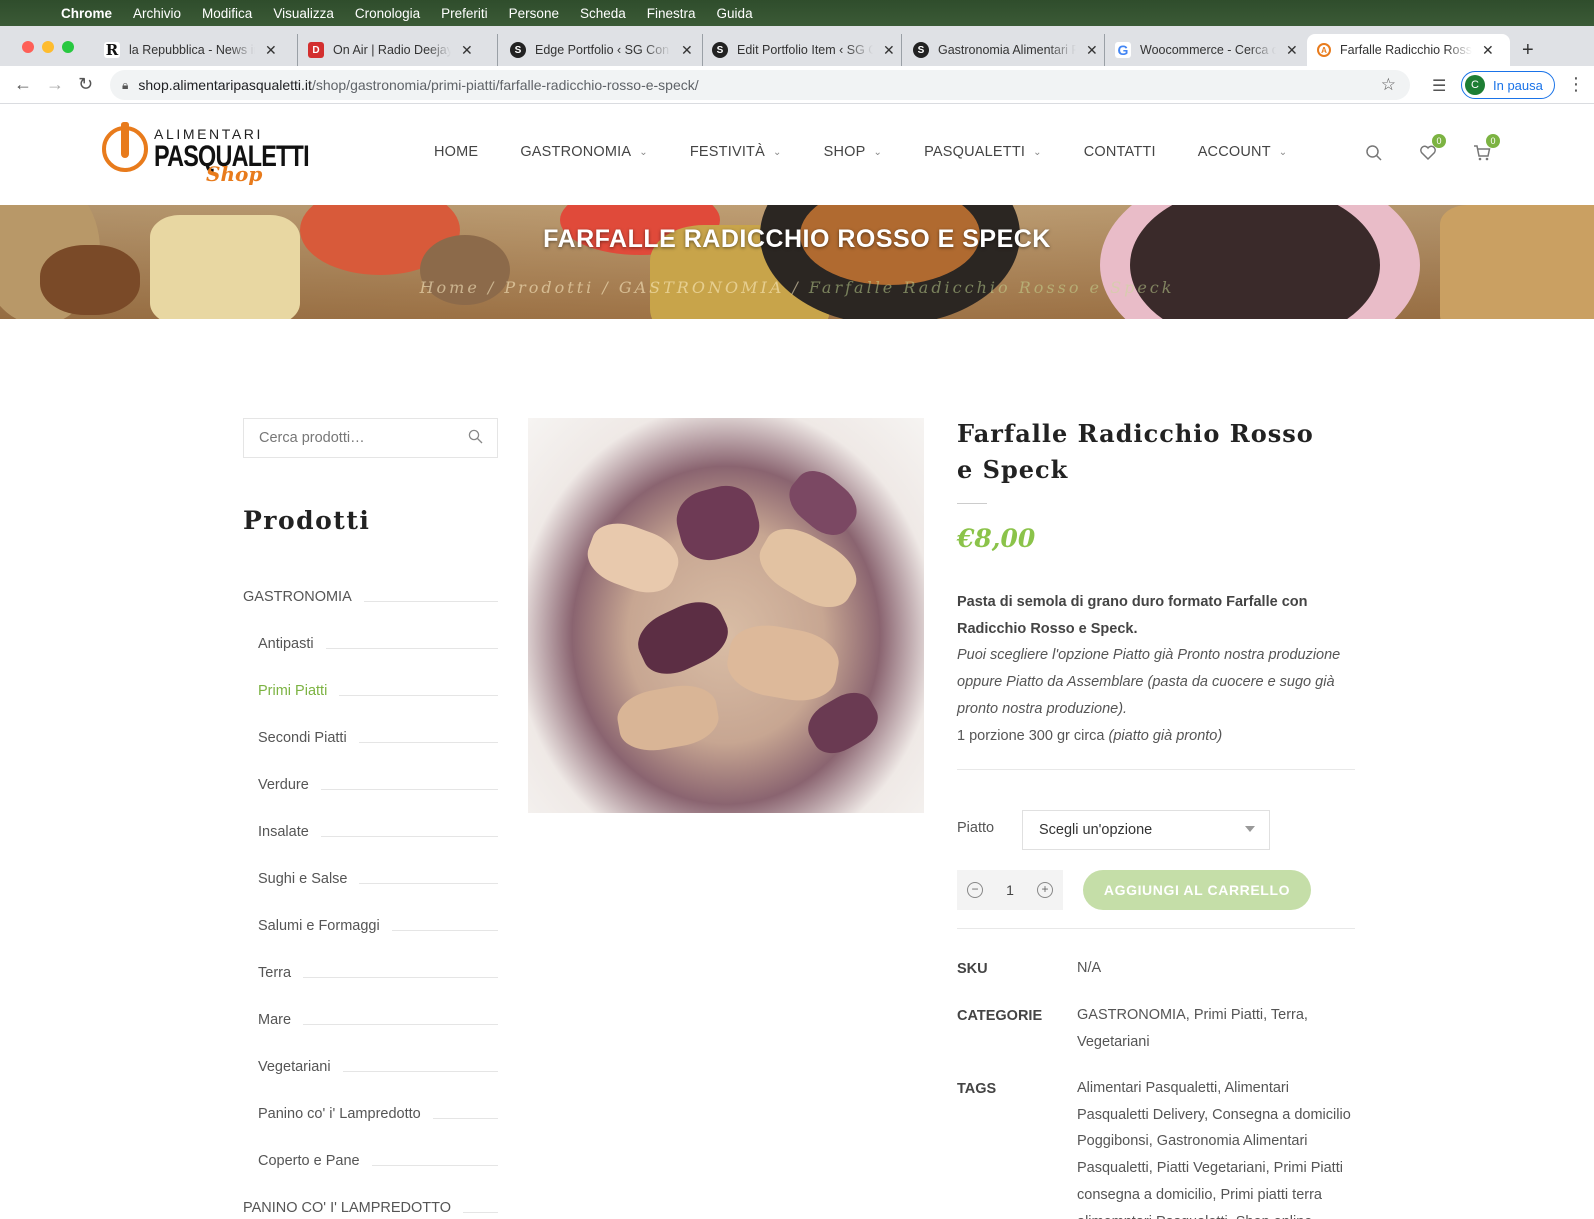 The width and height of the screenshot is (1594, 1219). Describe the element at coordinates (378, 785) in the screenshot. I see `sidebar-item-verdure: Verdure` at that location.